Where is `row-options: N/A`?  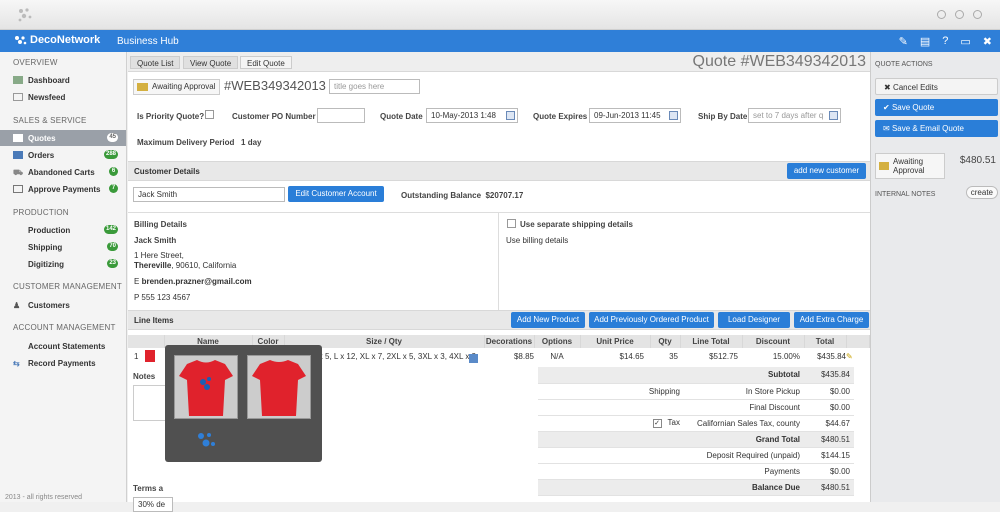 row-options: N/A is located at coordinates (557, 356).